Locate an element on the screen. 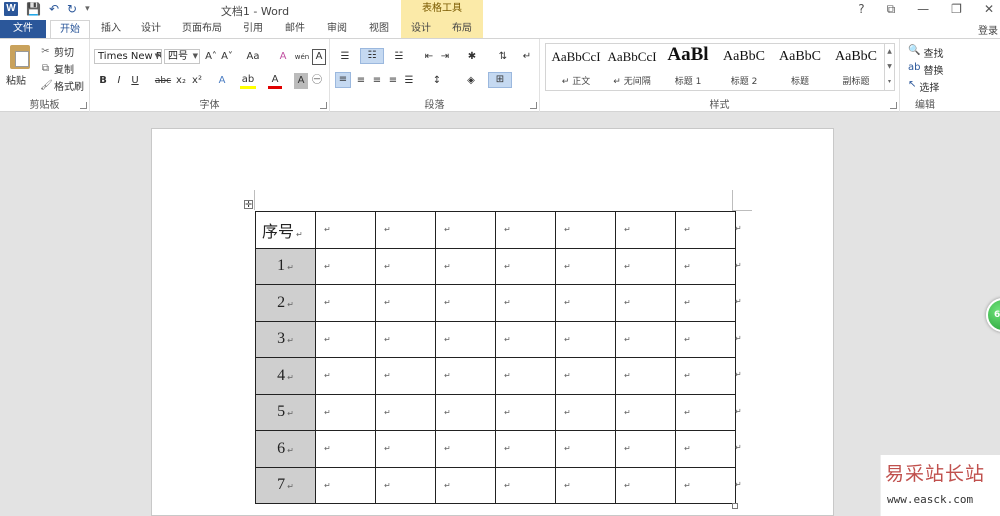  tab-view: 视图 is located at coordinates (379, 29).